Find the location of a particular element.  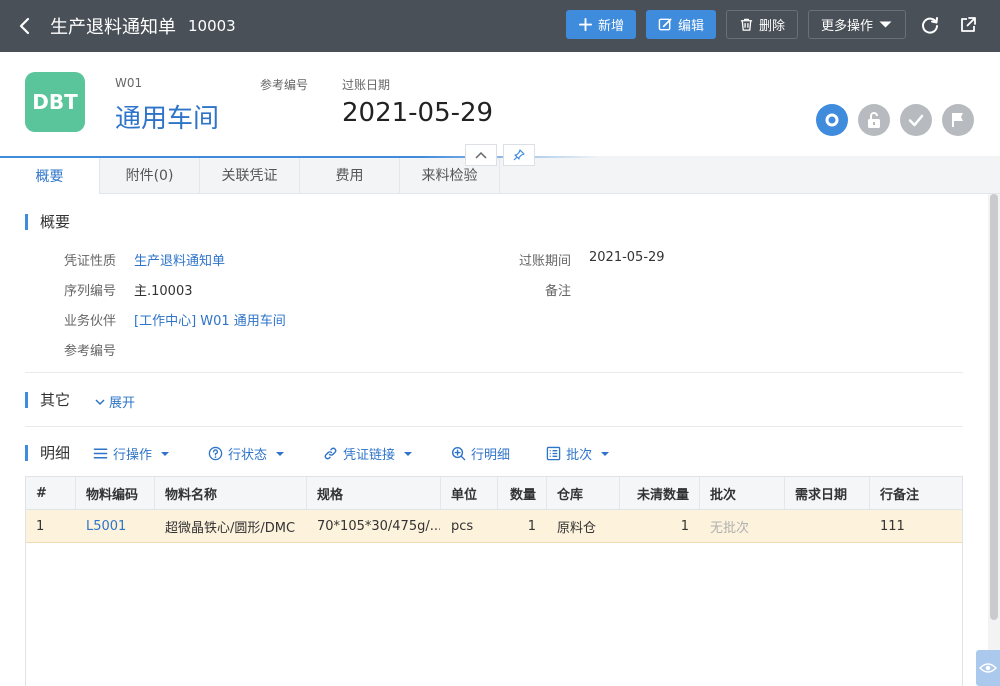

column-header-material-code: 物料编码 is located at coordinates (115, 493).